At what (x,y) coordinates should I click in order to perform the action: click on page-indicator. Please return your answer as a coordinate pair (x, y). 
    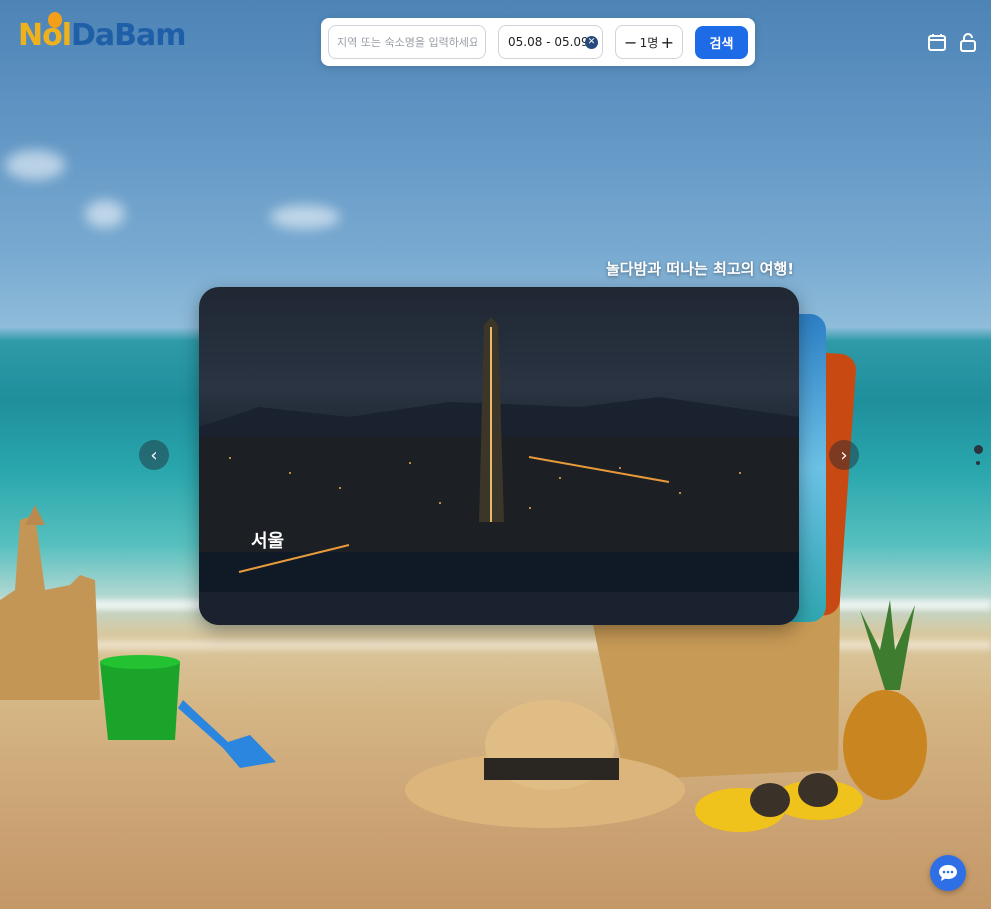
    Looking at the image, I should click on (978, 463).